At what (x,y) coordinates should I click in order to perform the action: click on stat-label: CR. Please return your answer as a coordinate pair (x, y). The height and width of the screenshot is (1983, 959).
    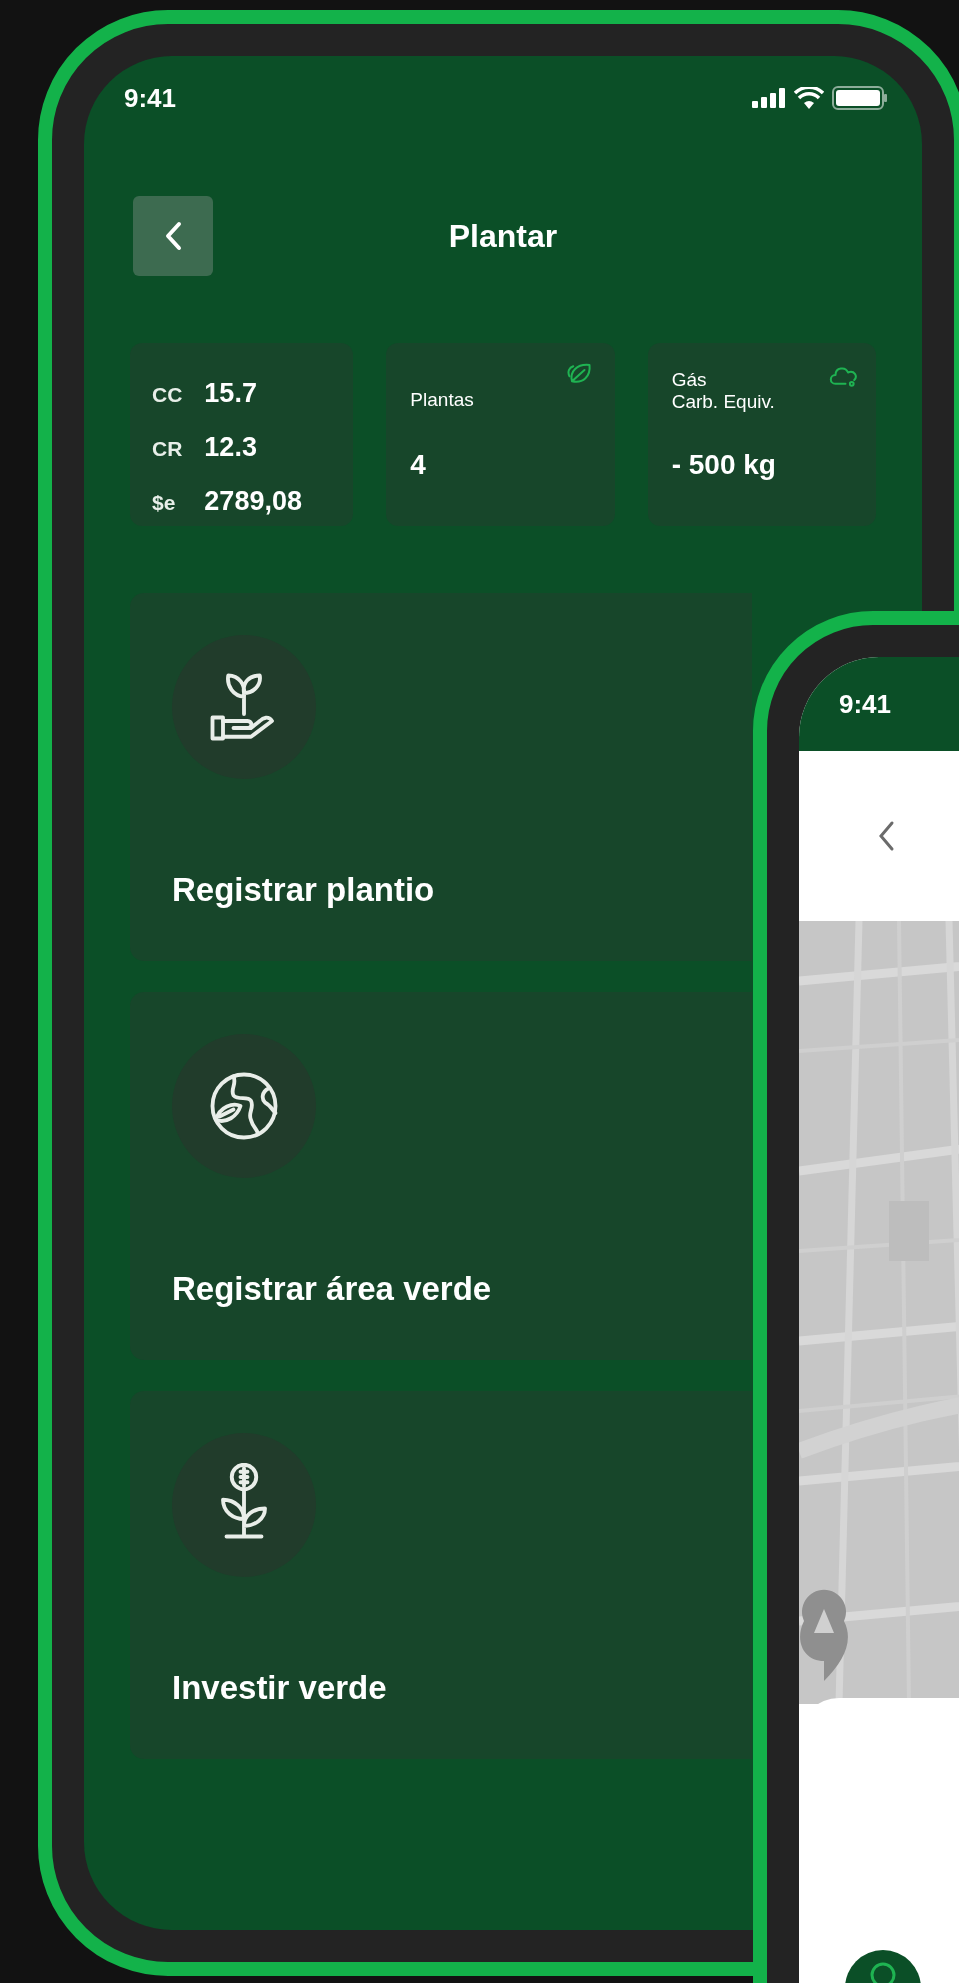
    Looking at the image, I should click on (167, 449).